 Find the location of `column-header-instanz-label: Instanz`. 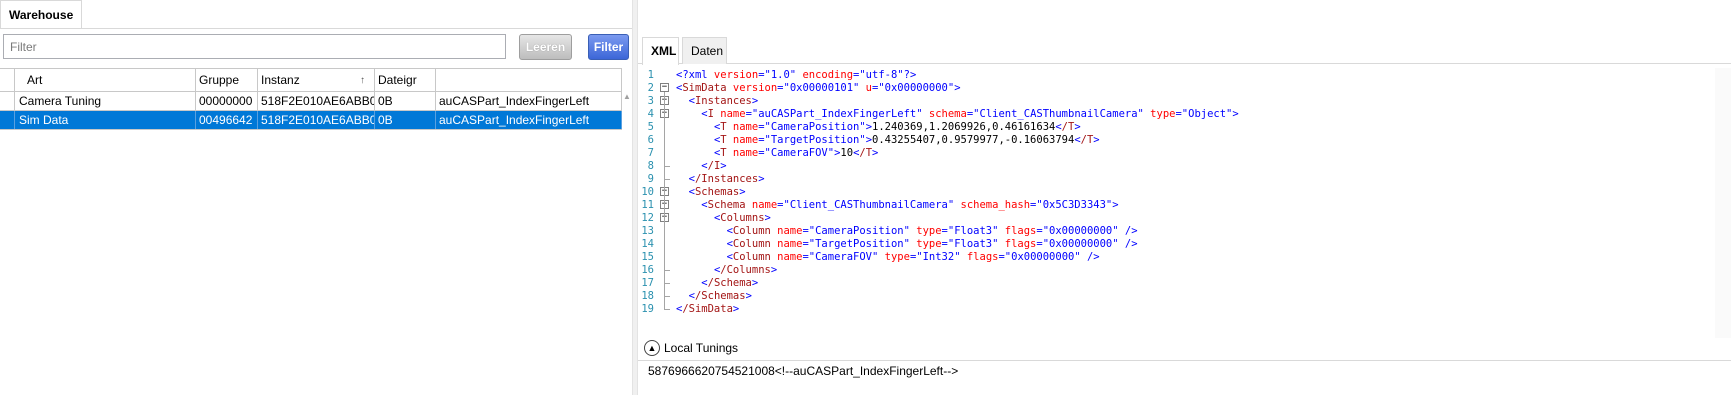

column-header-instanz-label: Instanz is located at coordinates (280, 80).